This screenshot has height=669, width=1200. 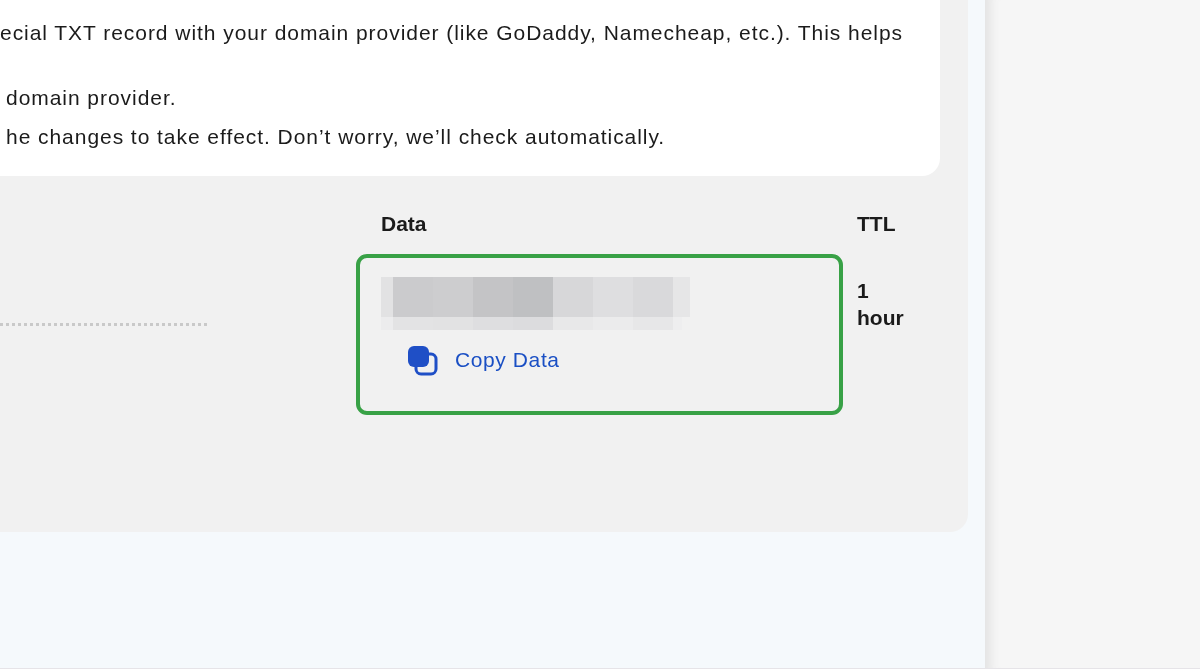 I want to click on copy-icon, so click(x=422, y=360).